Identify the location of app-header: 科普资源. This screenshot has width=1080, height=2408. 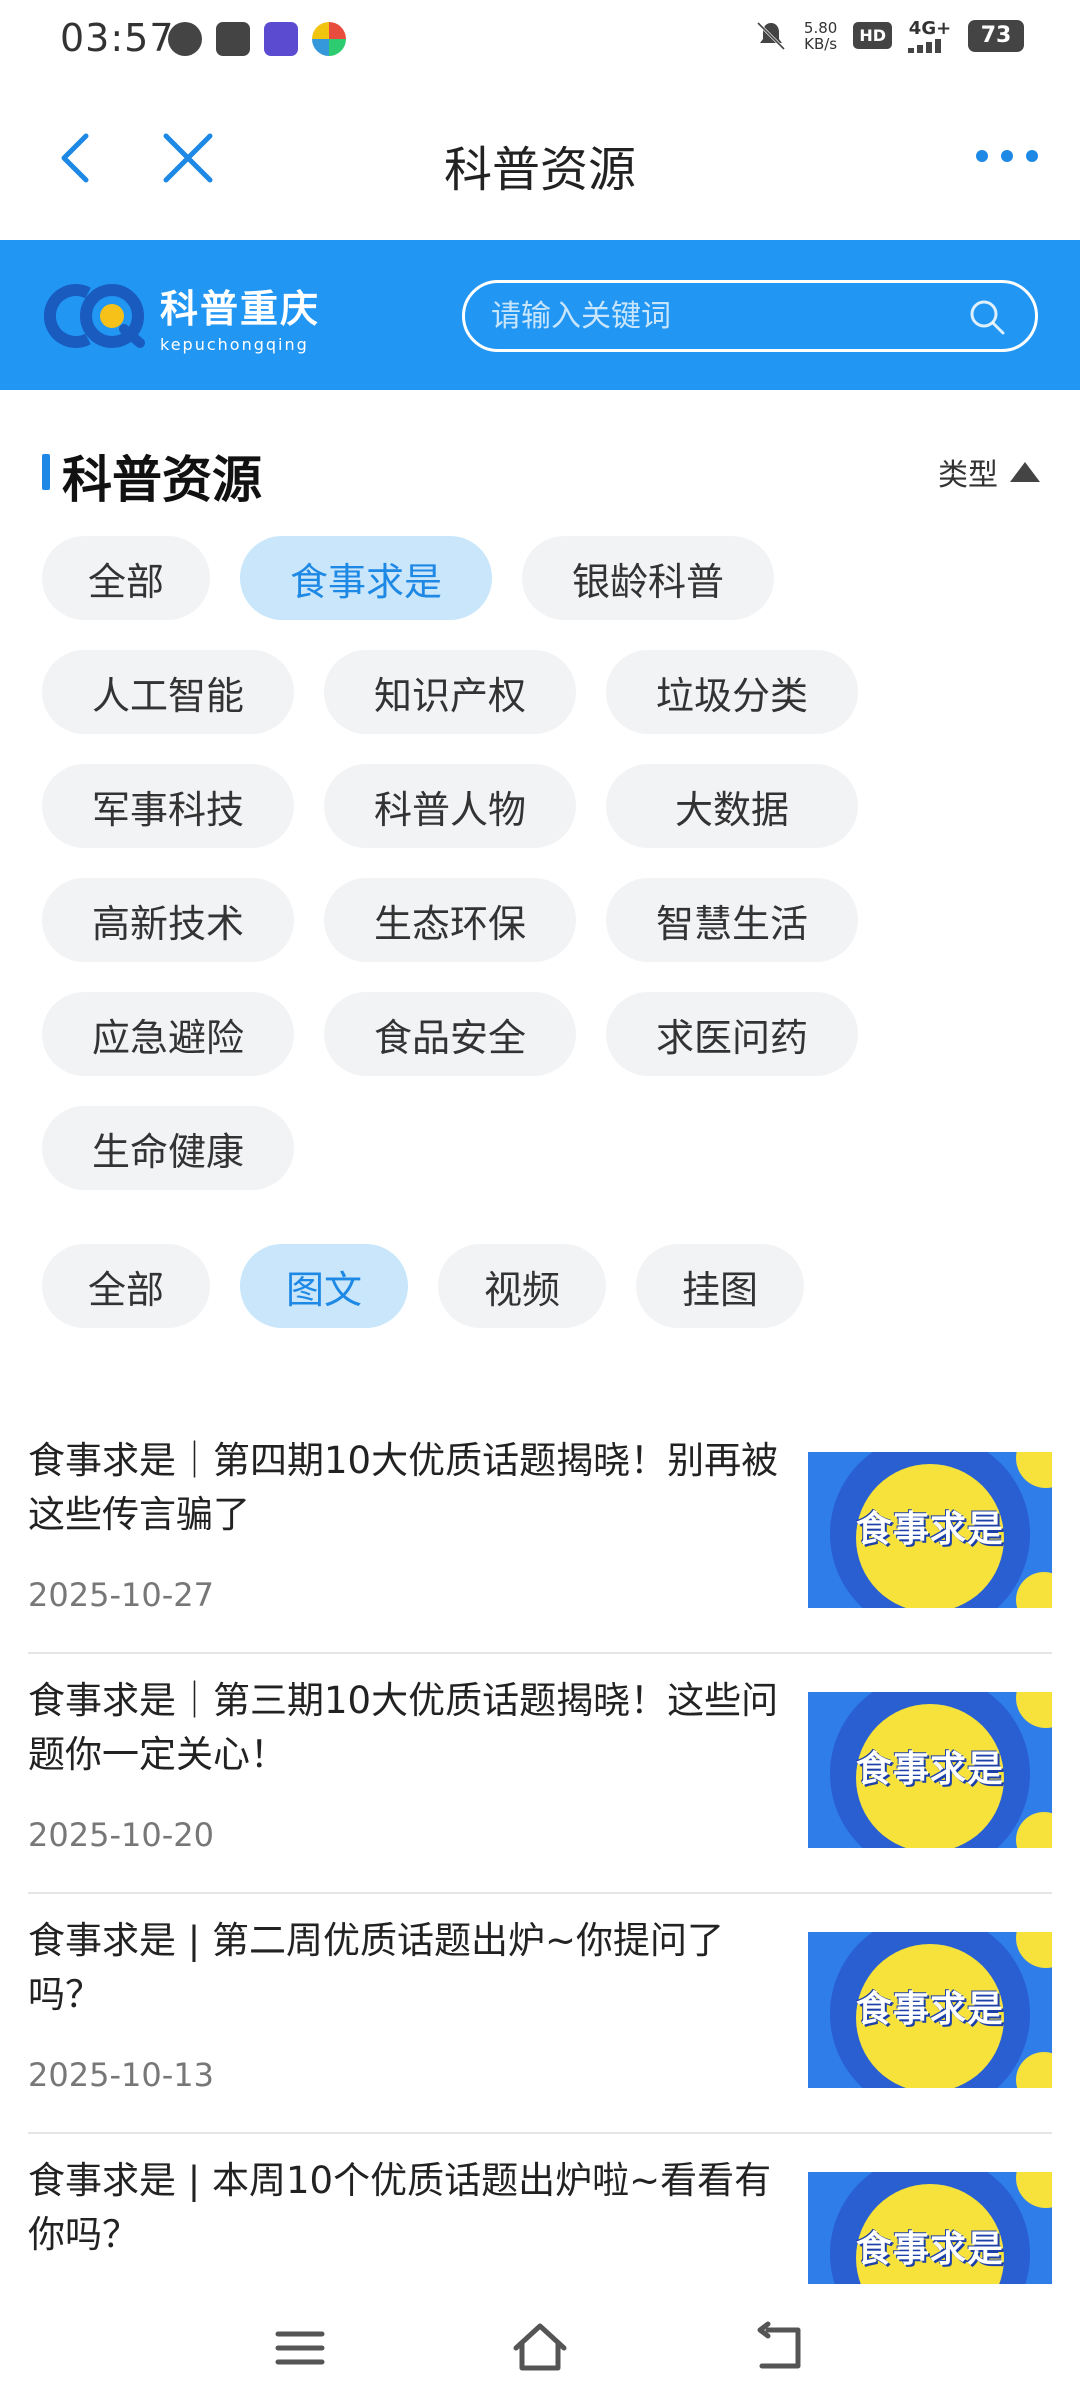
(540, 162).